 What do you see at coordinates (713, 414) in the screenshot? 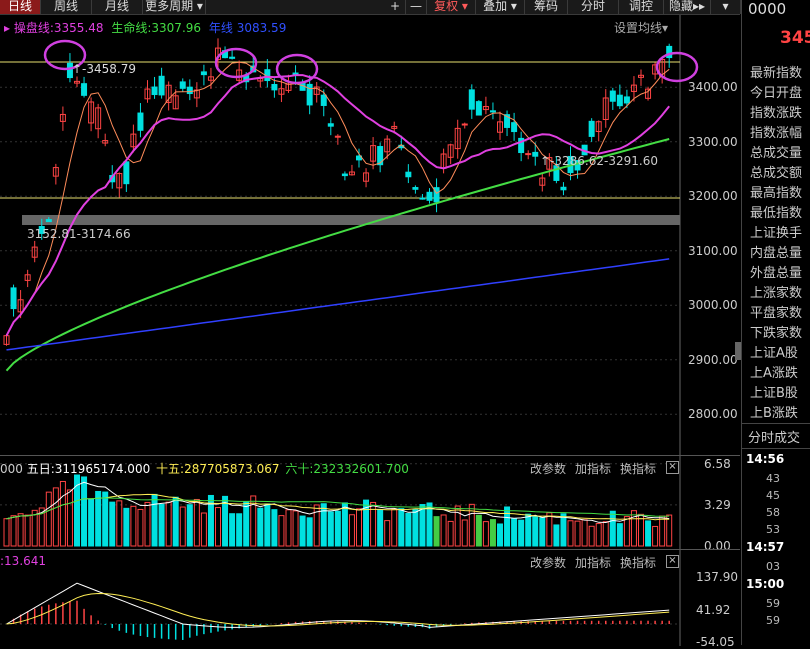
I see `y-tick-label: 2800.00` at bounding box center [713, 414].